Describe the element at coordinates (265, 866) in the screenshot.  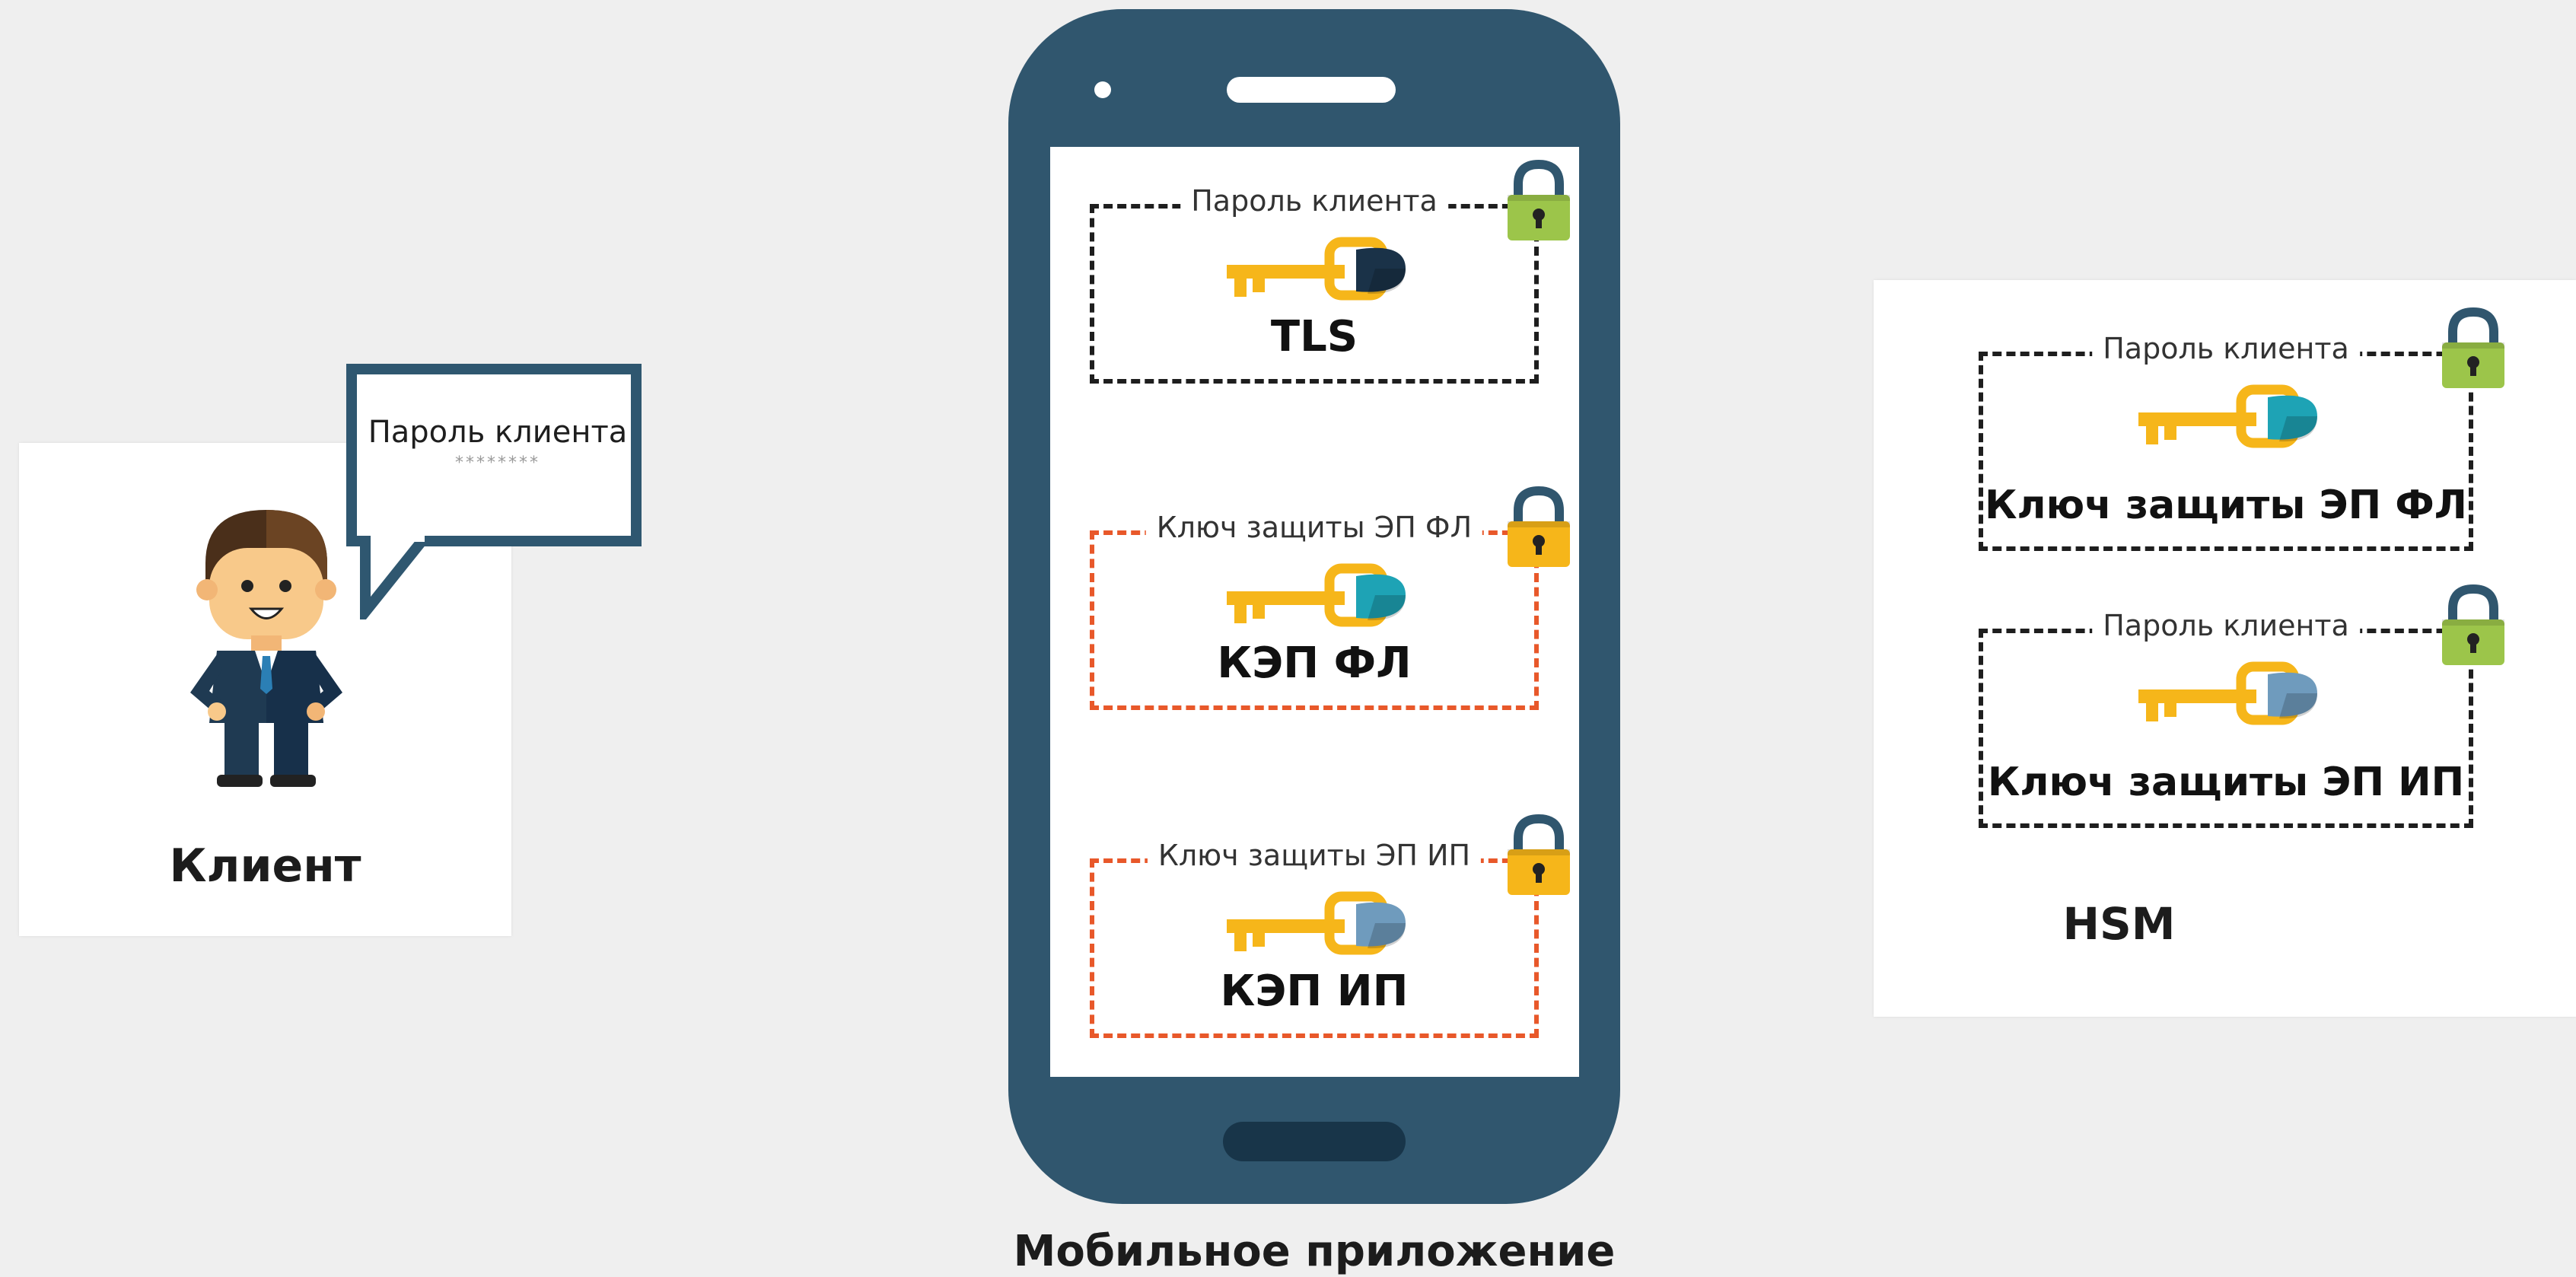
I see `client-label: Клиент` at that location.